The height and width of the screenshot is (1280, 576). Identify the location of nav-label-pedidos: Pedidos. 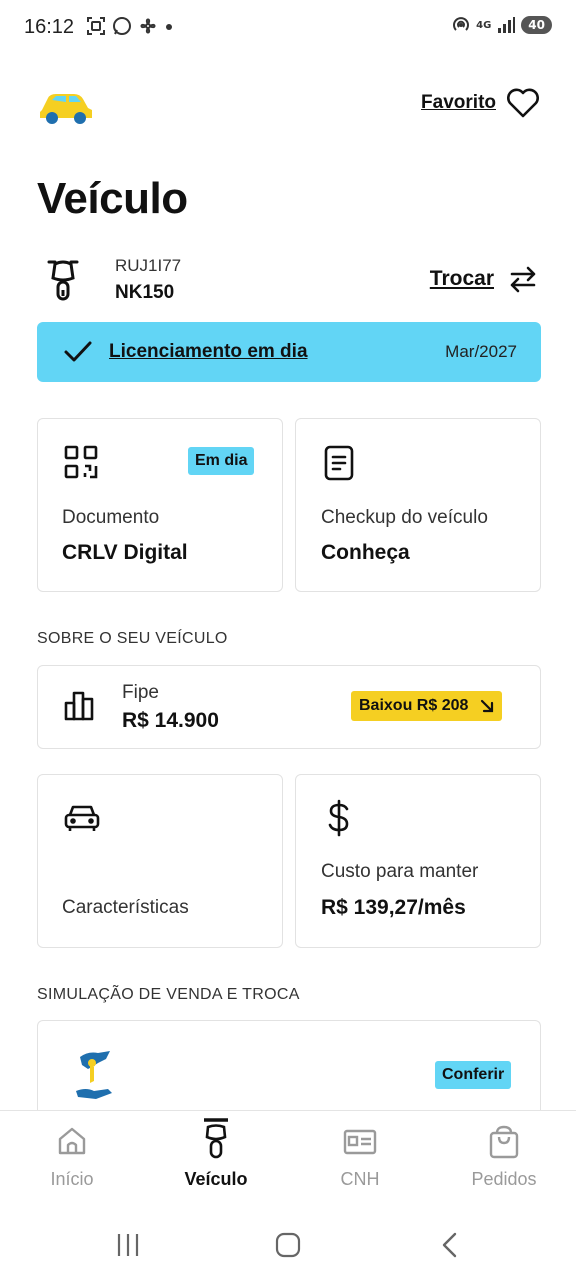
(504, 1179).